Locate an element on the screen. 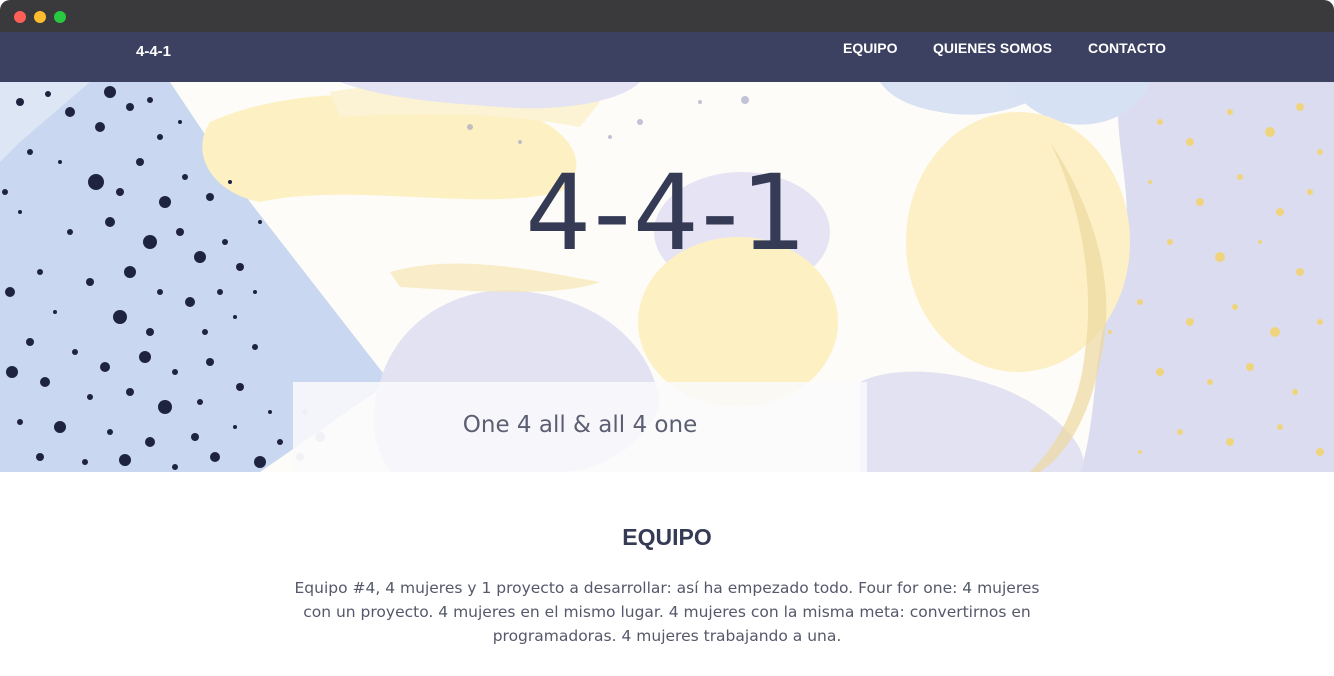 Image resolution: width=1334 pixels, height=676 pixels. window-titlebar is located at coordinates (667, 16).